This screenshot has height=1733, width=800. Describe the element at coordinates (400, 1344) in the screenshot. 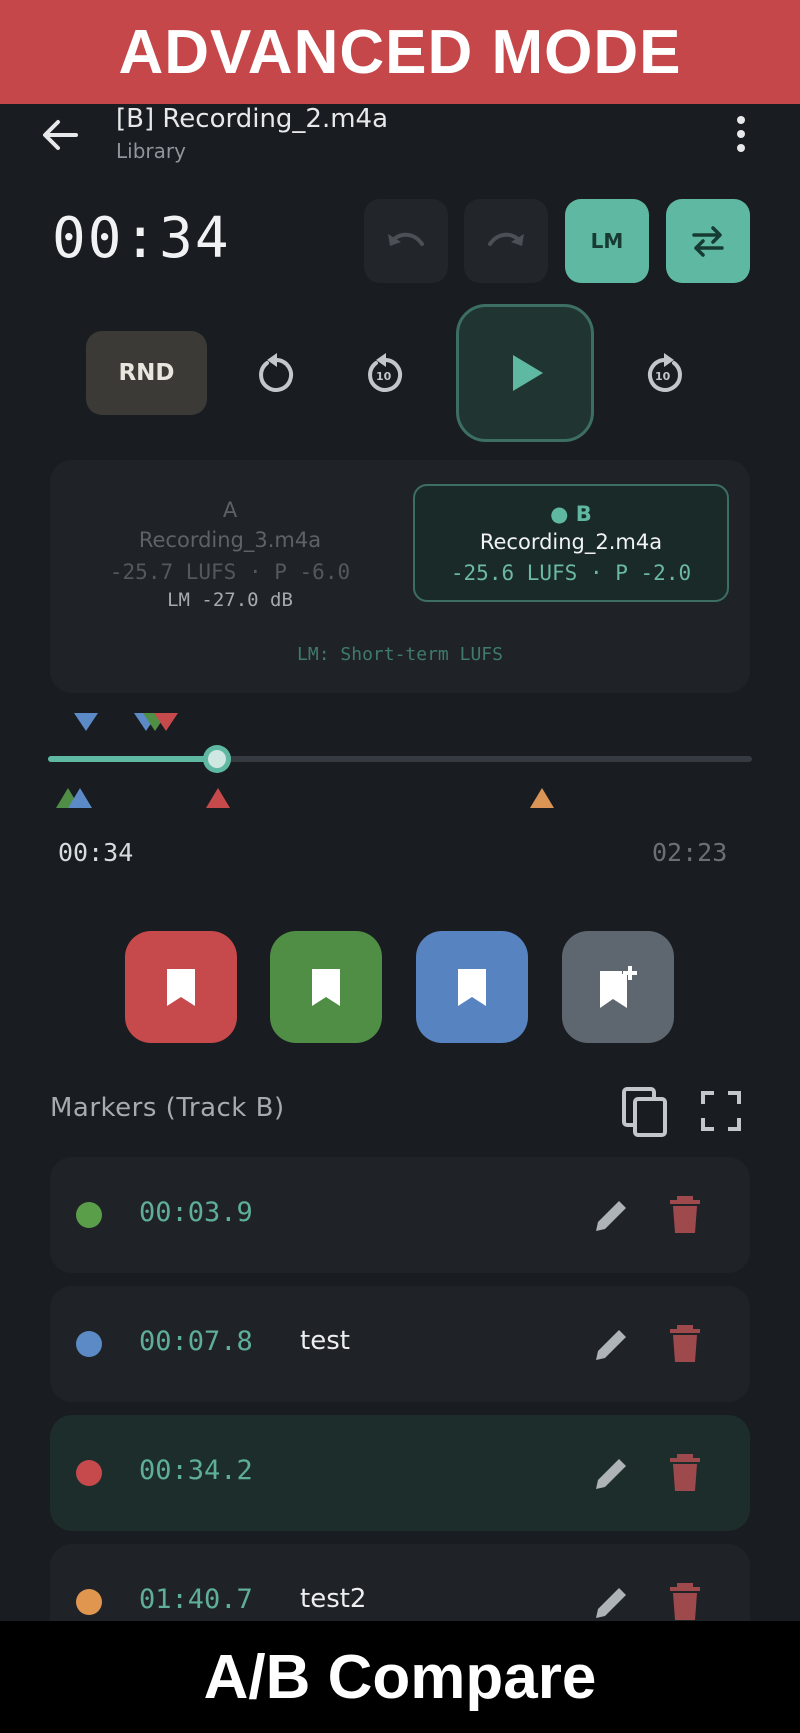

I see `marker-row: 00:07.8 test` at that location.